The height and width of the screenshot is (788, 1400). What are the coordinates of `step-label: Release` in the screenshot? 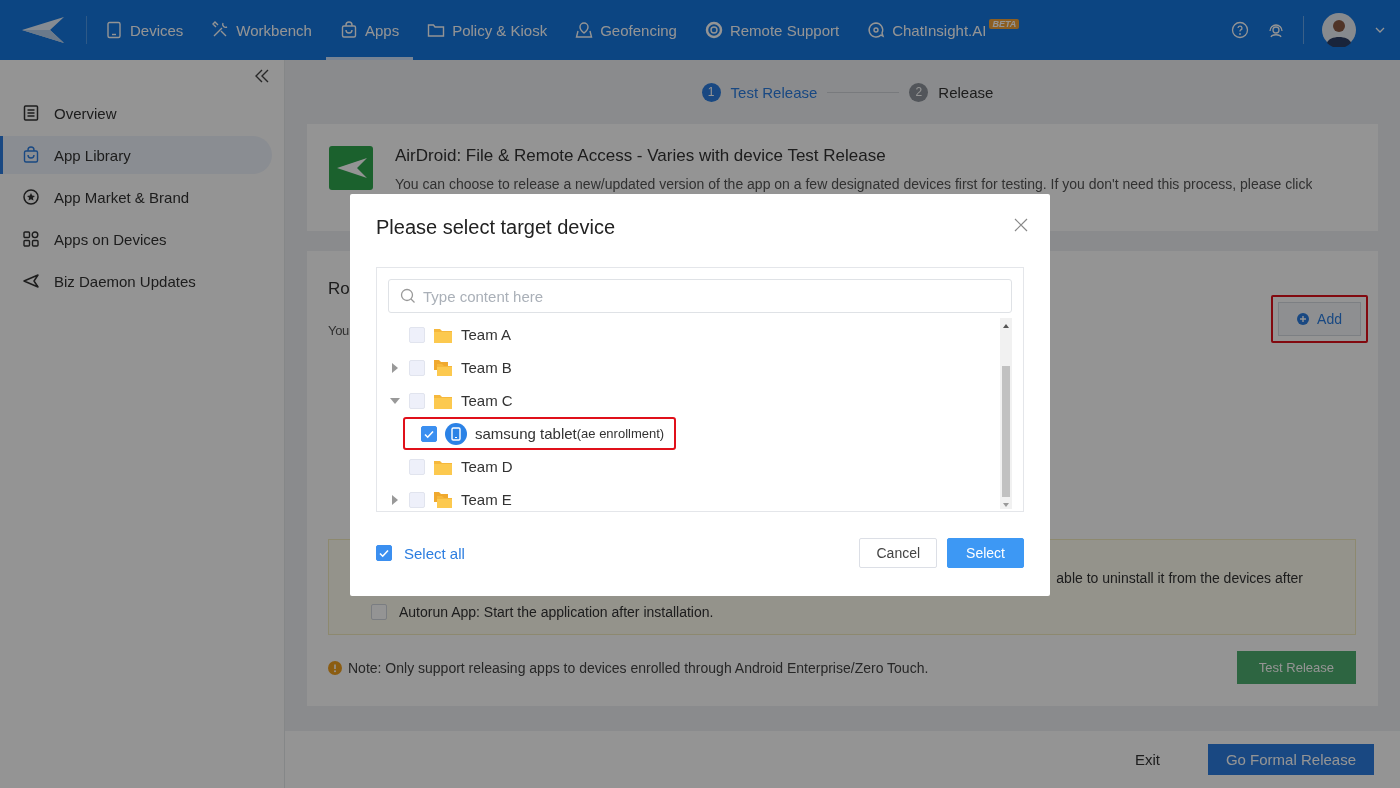 It's located at (966, 92).